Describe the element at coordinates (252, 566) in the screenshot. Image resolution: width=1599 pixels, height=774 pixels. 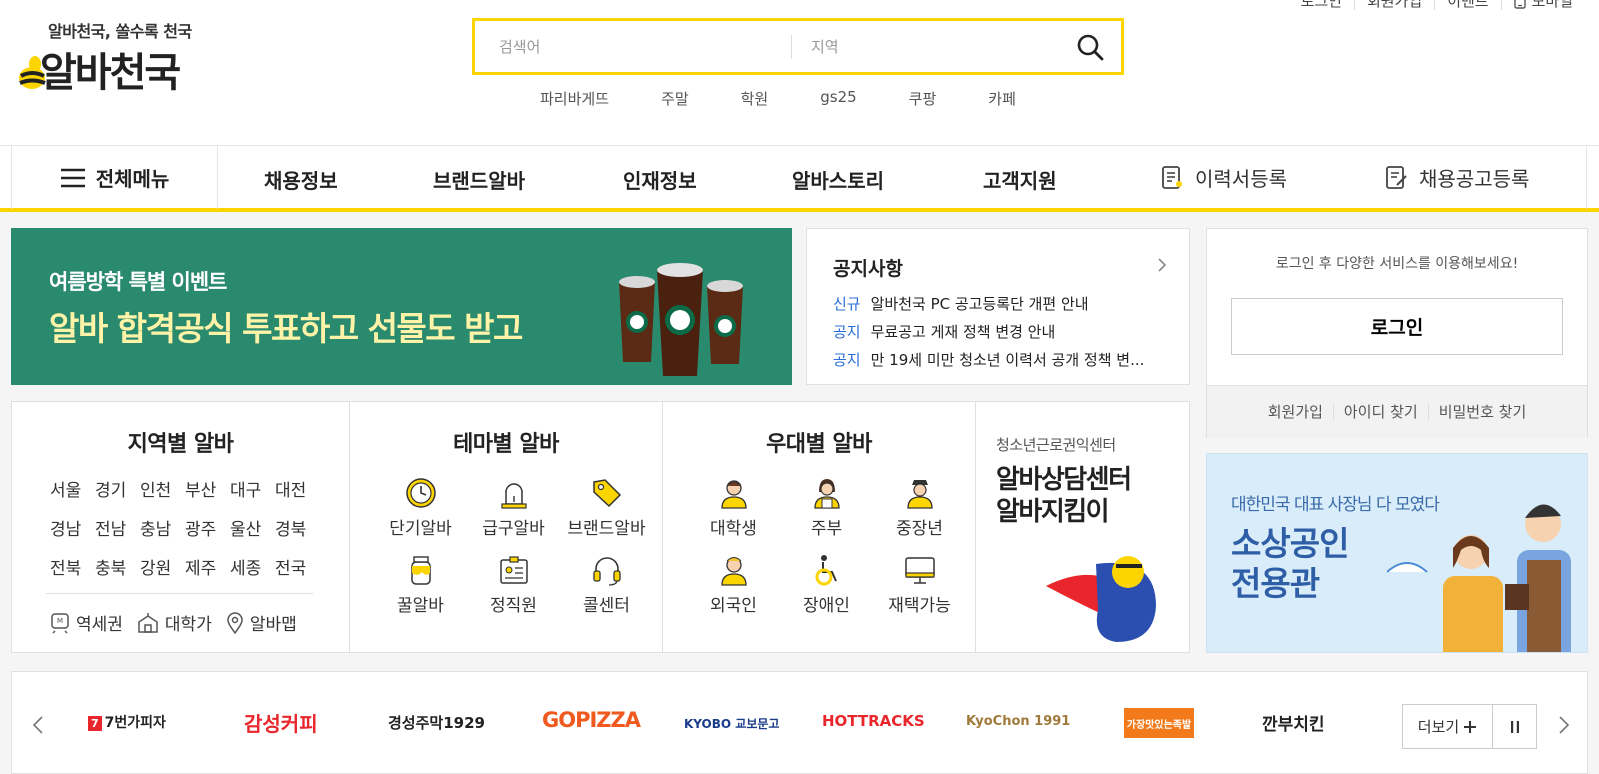
I see `region-link: 세종` at that location.